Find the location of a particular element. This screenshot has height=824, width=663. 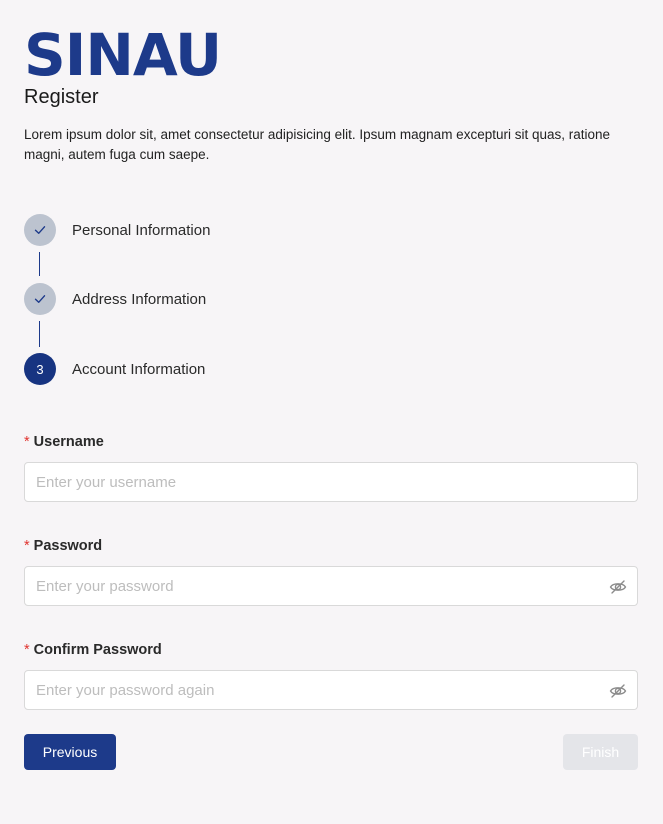

page-title: Register is located at coordinates (61, 97).